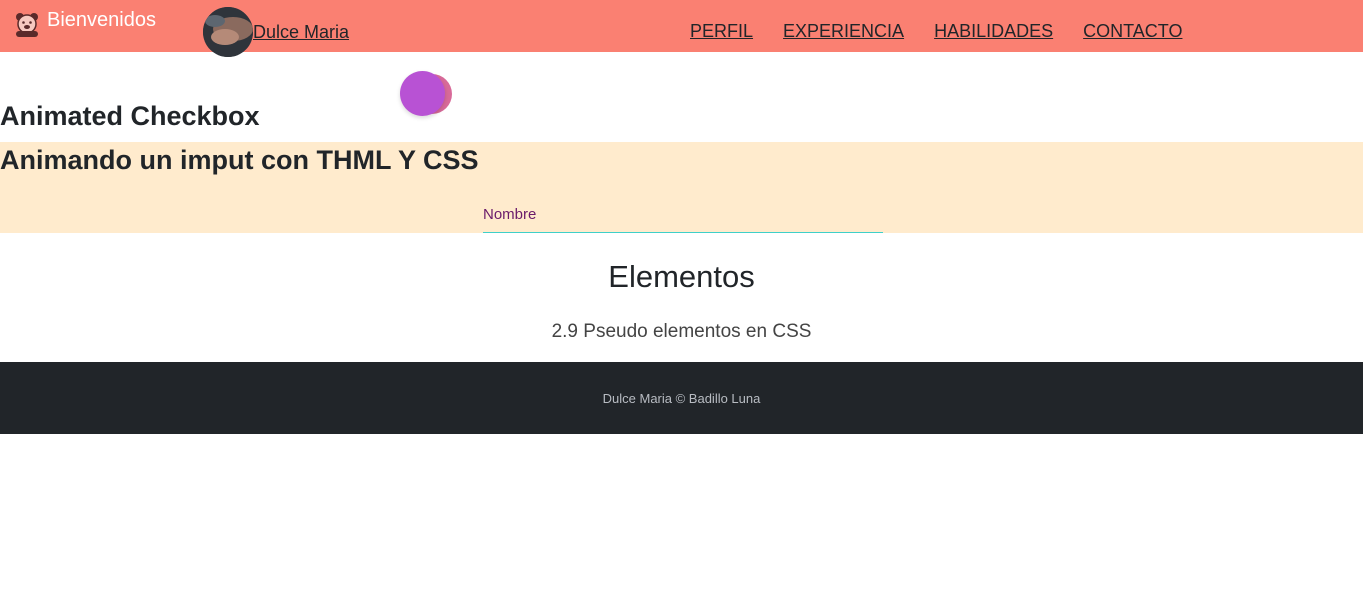  I want to click on animated-checkbox-toggle, so click(427, 94).